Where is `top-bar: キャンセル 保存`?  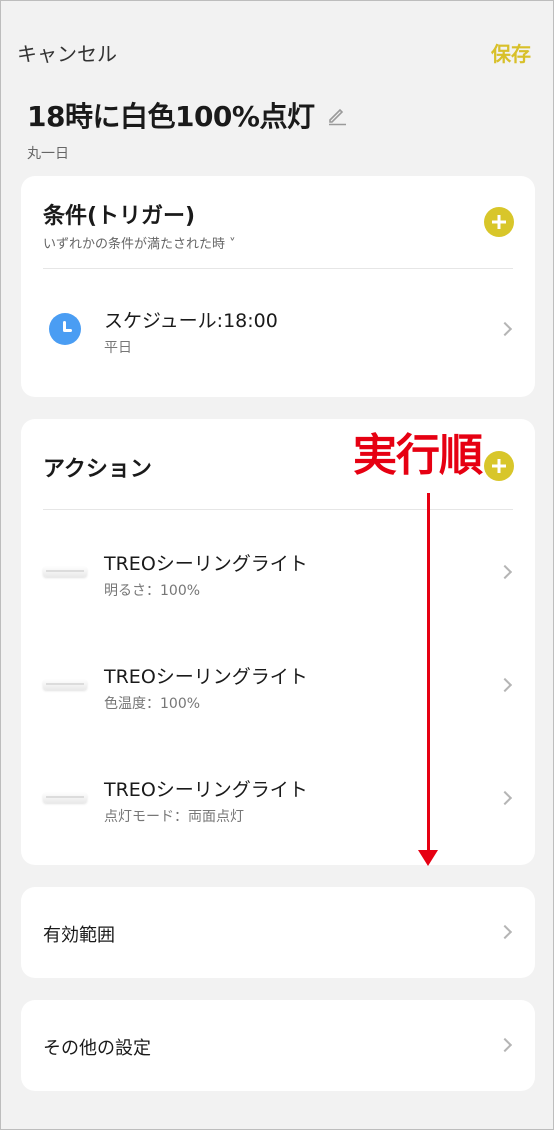 top-bar: キャンセル 保存 is located at coordinates (277, 46).